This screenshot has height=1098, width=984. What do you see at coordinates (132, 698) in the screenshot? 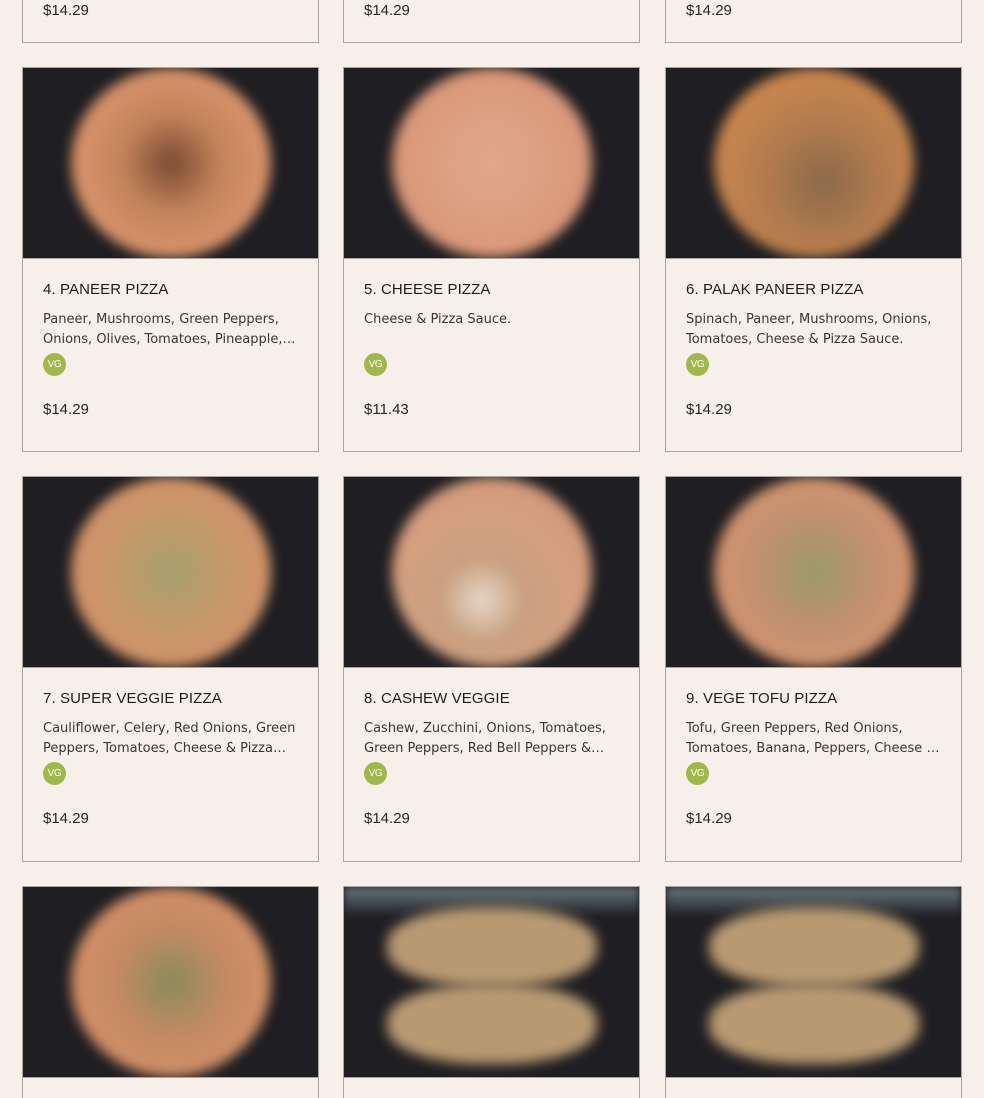
I see `item-title: 7. SUPER VEGGIE PIZZA` at bounding box center [132, 698].